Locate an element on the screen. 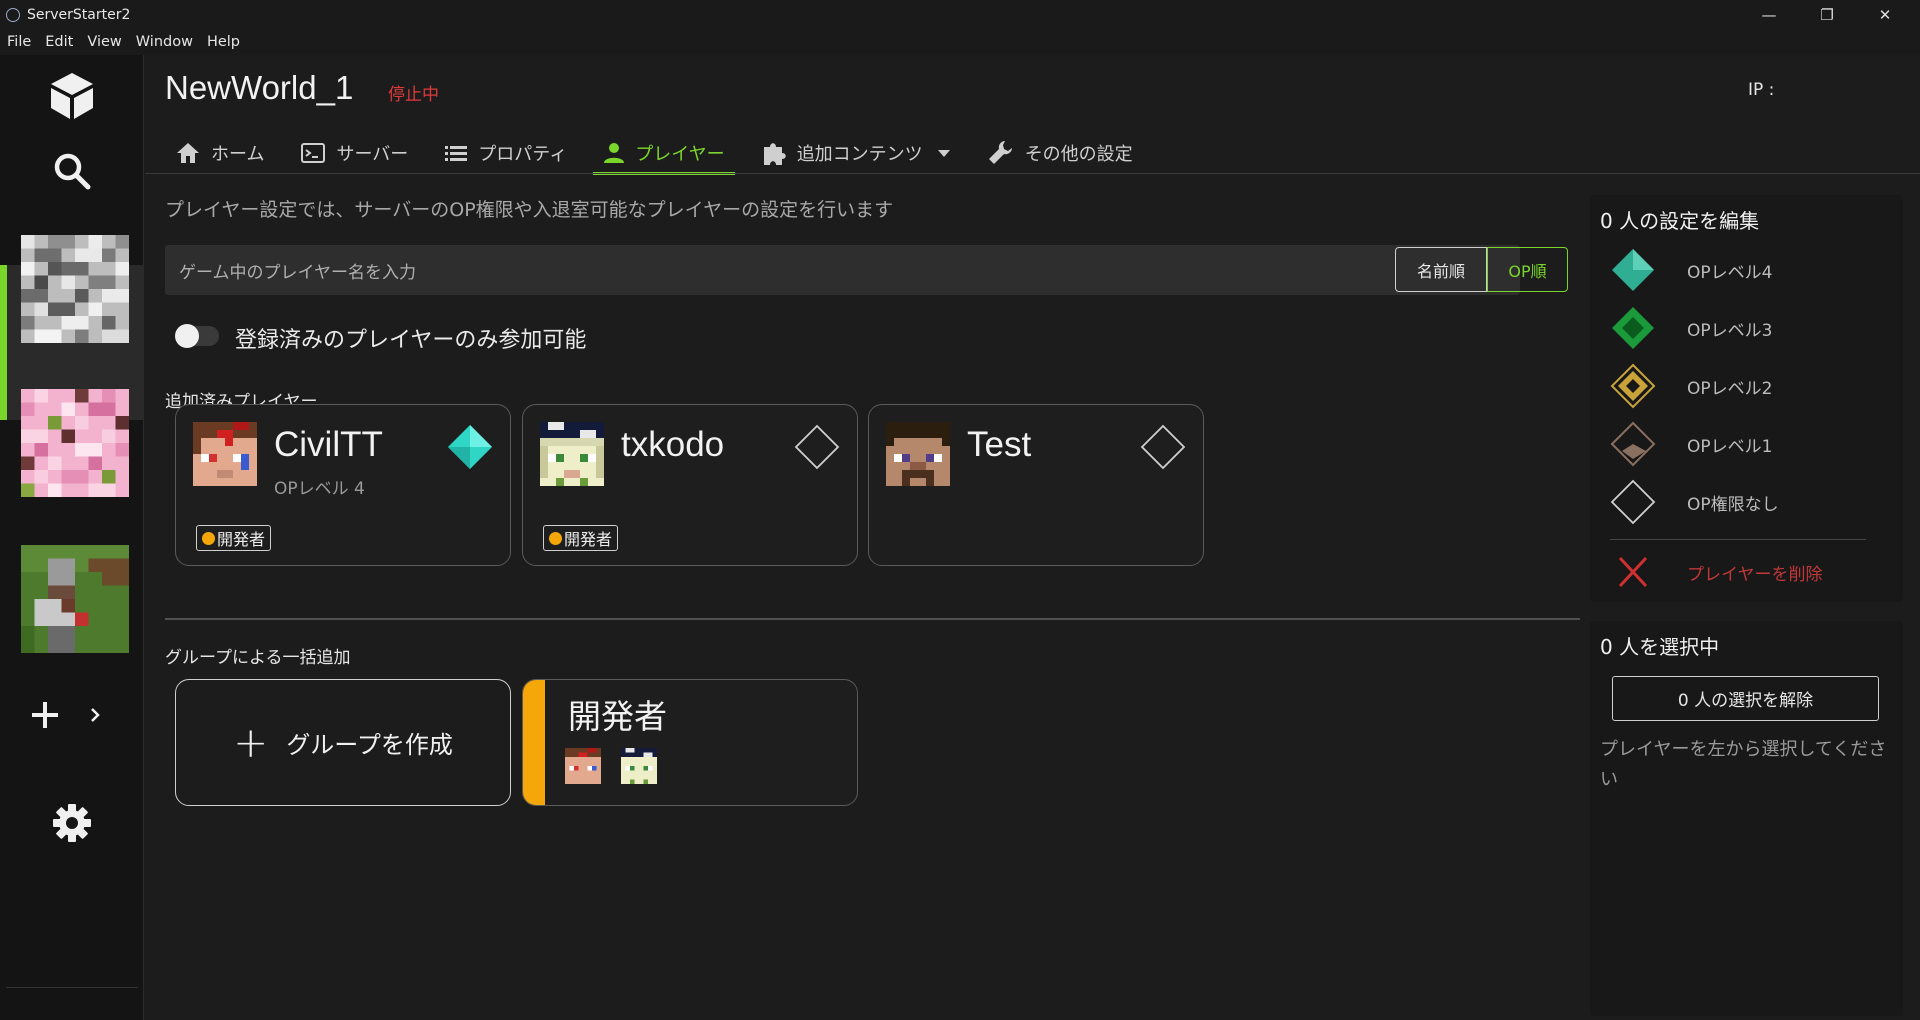 The width and height of the screenshot is (1920, 1020). tab-other-settings: その他の設定 is located at coordinates (1060, 153).